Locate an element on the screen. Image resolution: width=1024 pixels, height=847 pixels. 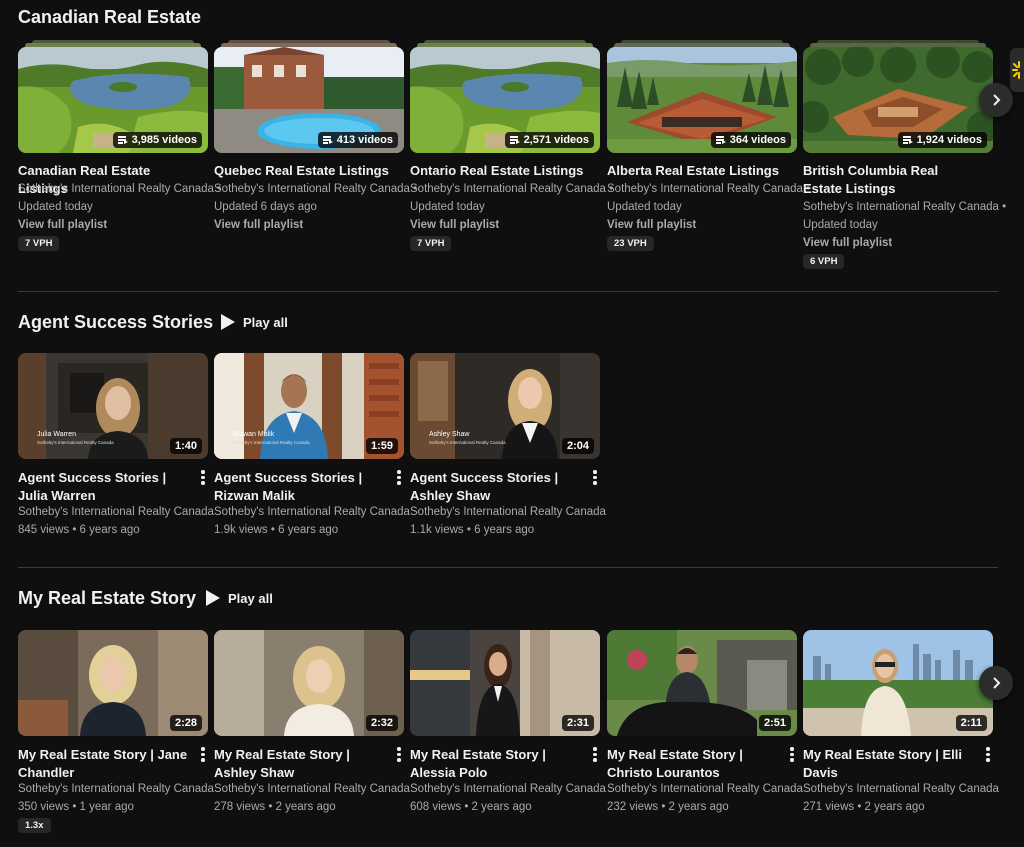
vph-badge: 1.3x is located at coordinates (34, 825).